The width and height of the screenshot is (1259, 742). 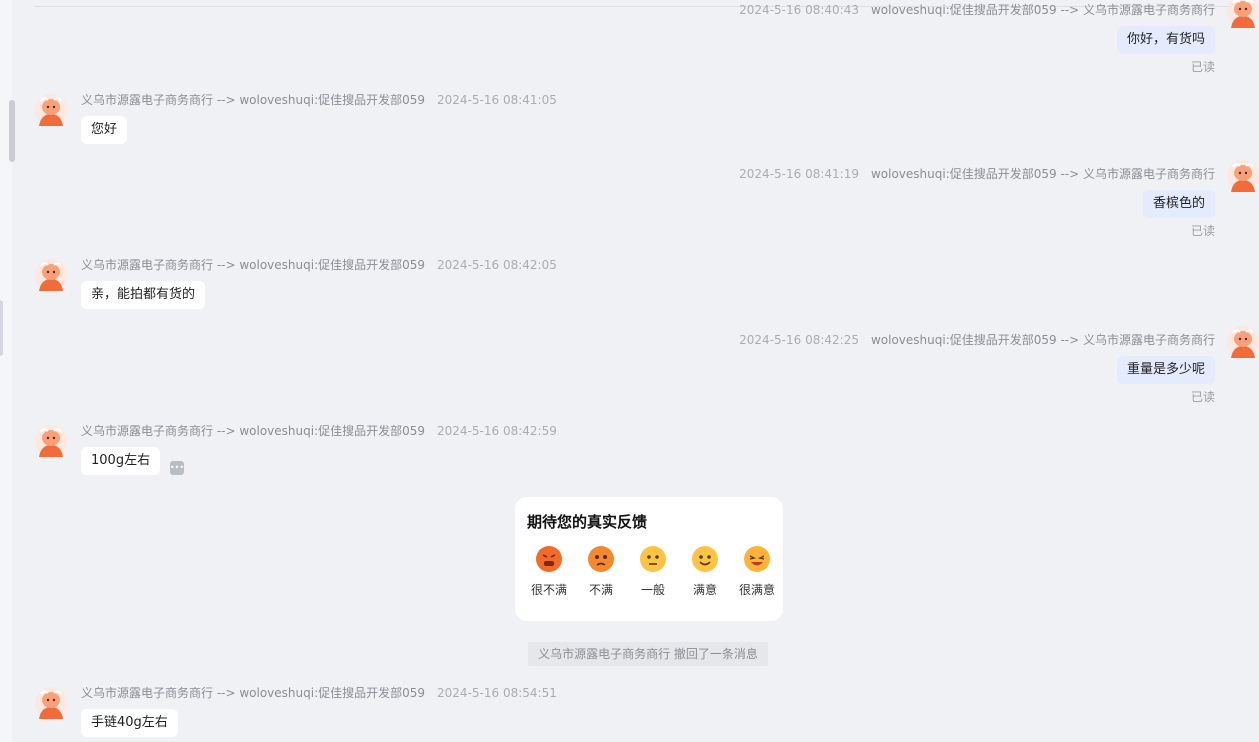 I want to click on message-bubble: 你好，有货吗, so click(x=1165, y=40).